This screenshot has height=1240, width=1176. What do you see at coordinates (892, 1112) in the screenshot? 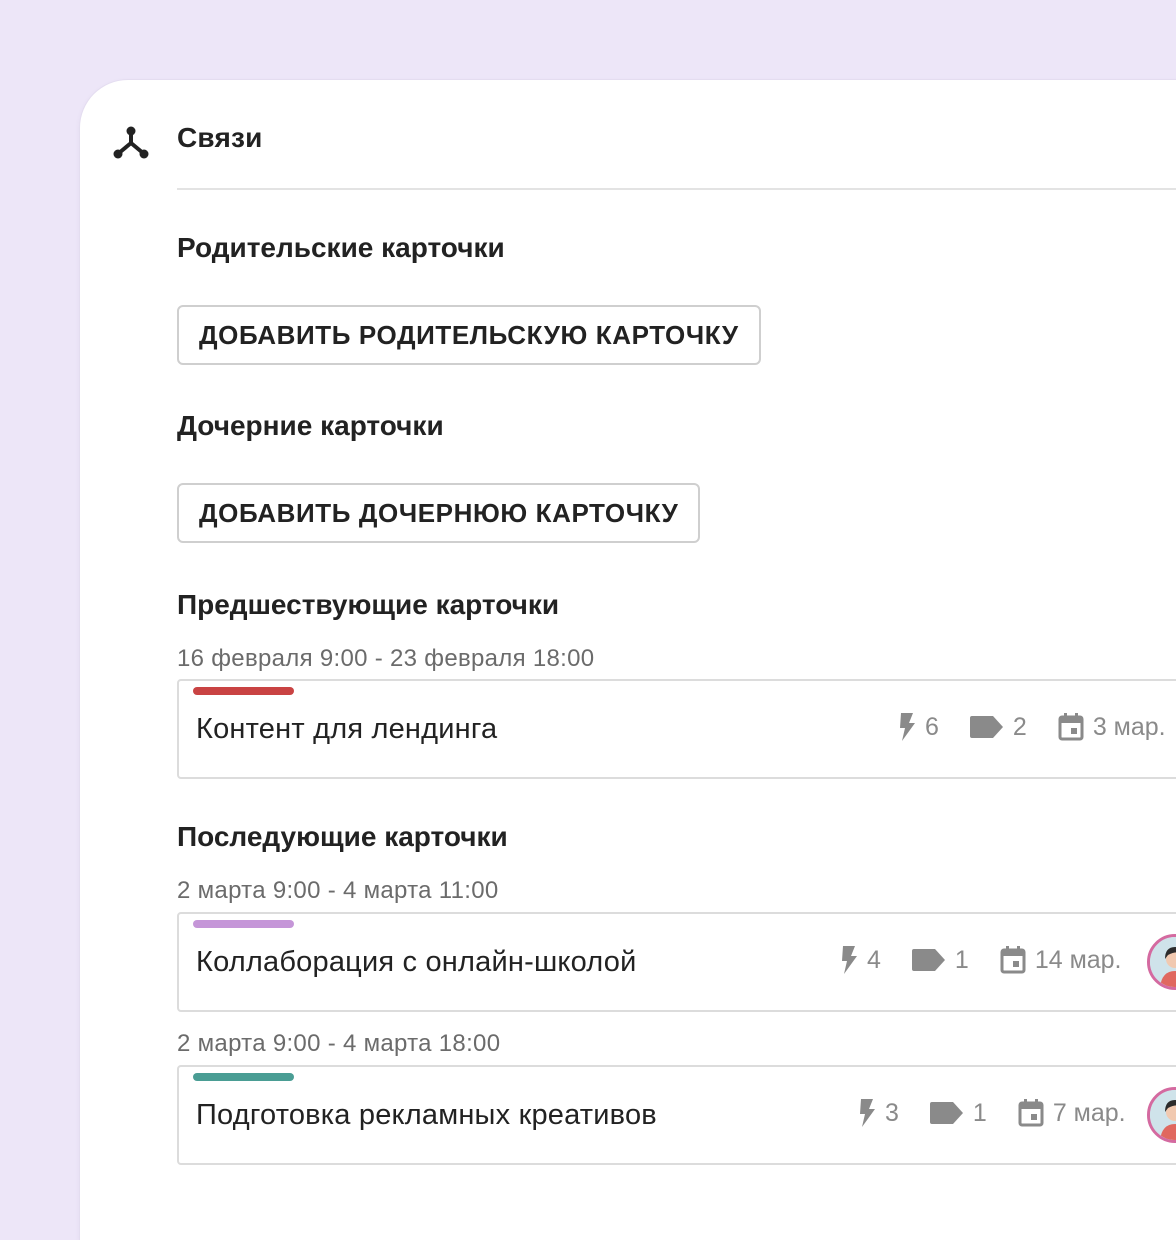
I see `bolt-count: 3` at bounding box center [892, 1112].